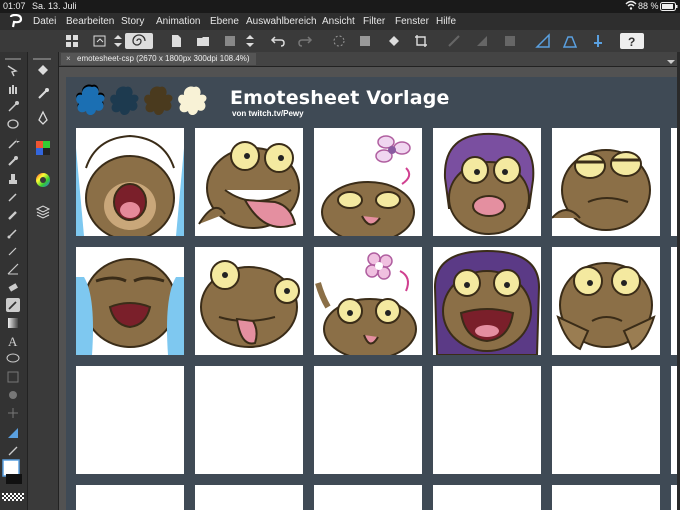 Image resolution: width=680 pixels, height=510 pixels. I want to click on fill-bucket-icon, so click(43, 70).